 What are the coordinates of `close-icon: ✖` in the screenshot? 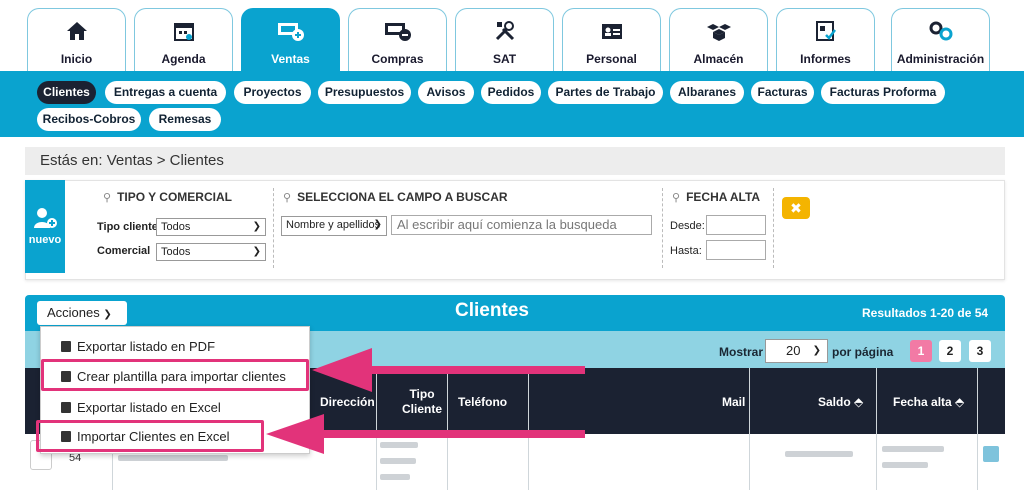 It's located at (796, 208).